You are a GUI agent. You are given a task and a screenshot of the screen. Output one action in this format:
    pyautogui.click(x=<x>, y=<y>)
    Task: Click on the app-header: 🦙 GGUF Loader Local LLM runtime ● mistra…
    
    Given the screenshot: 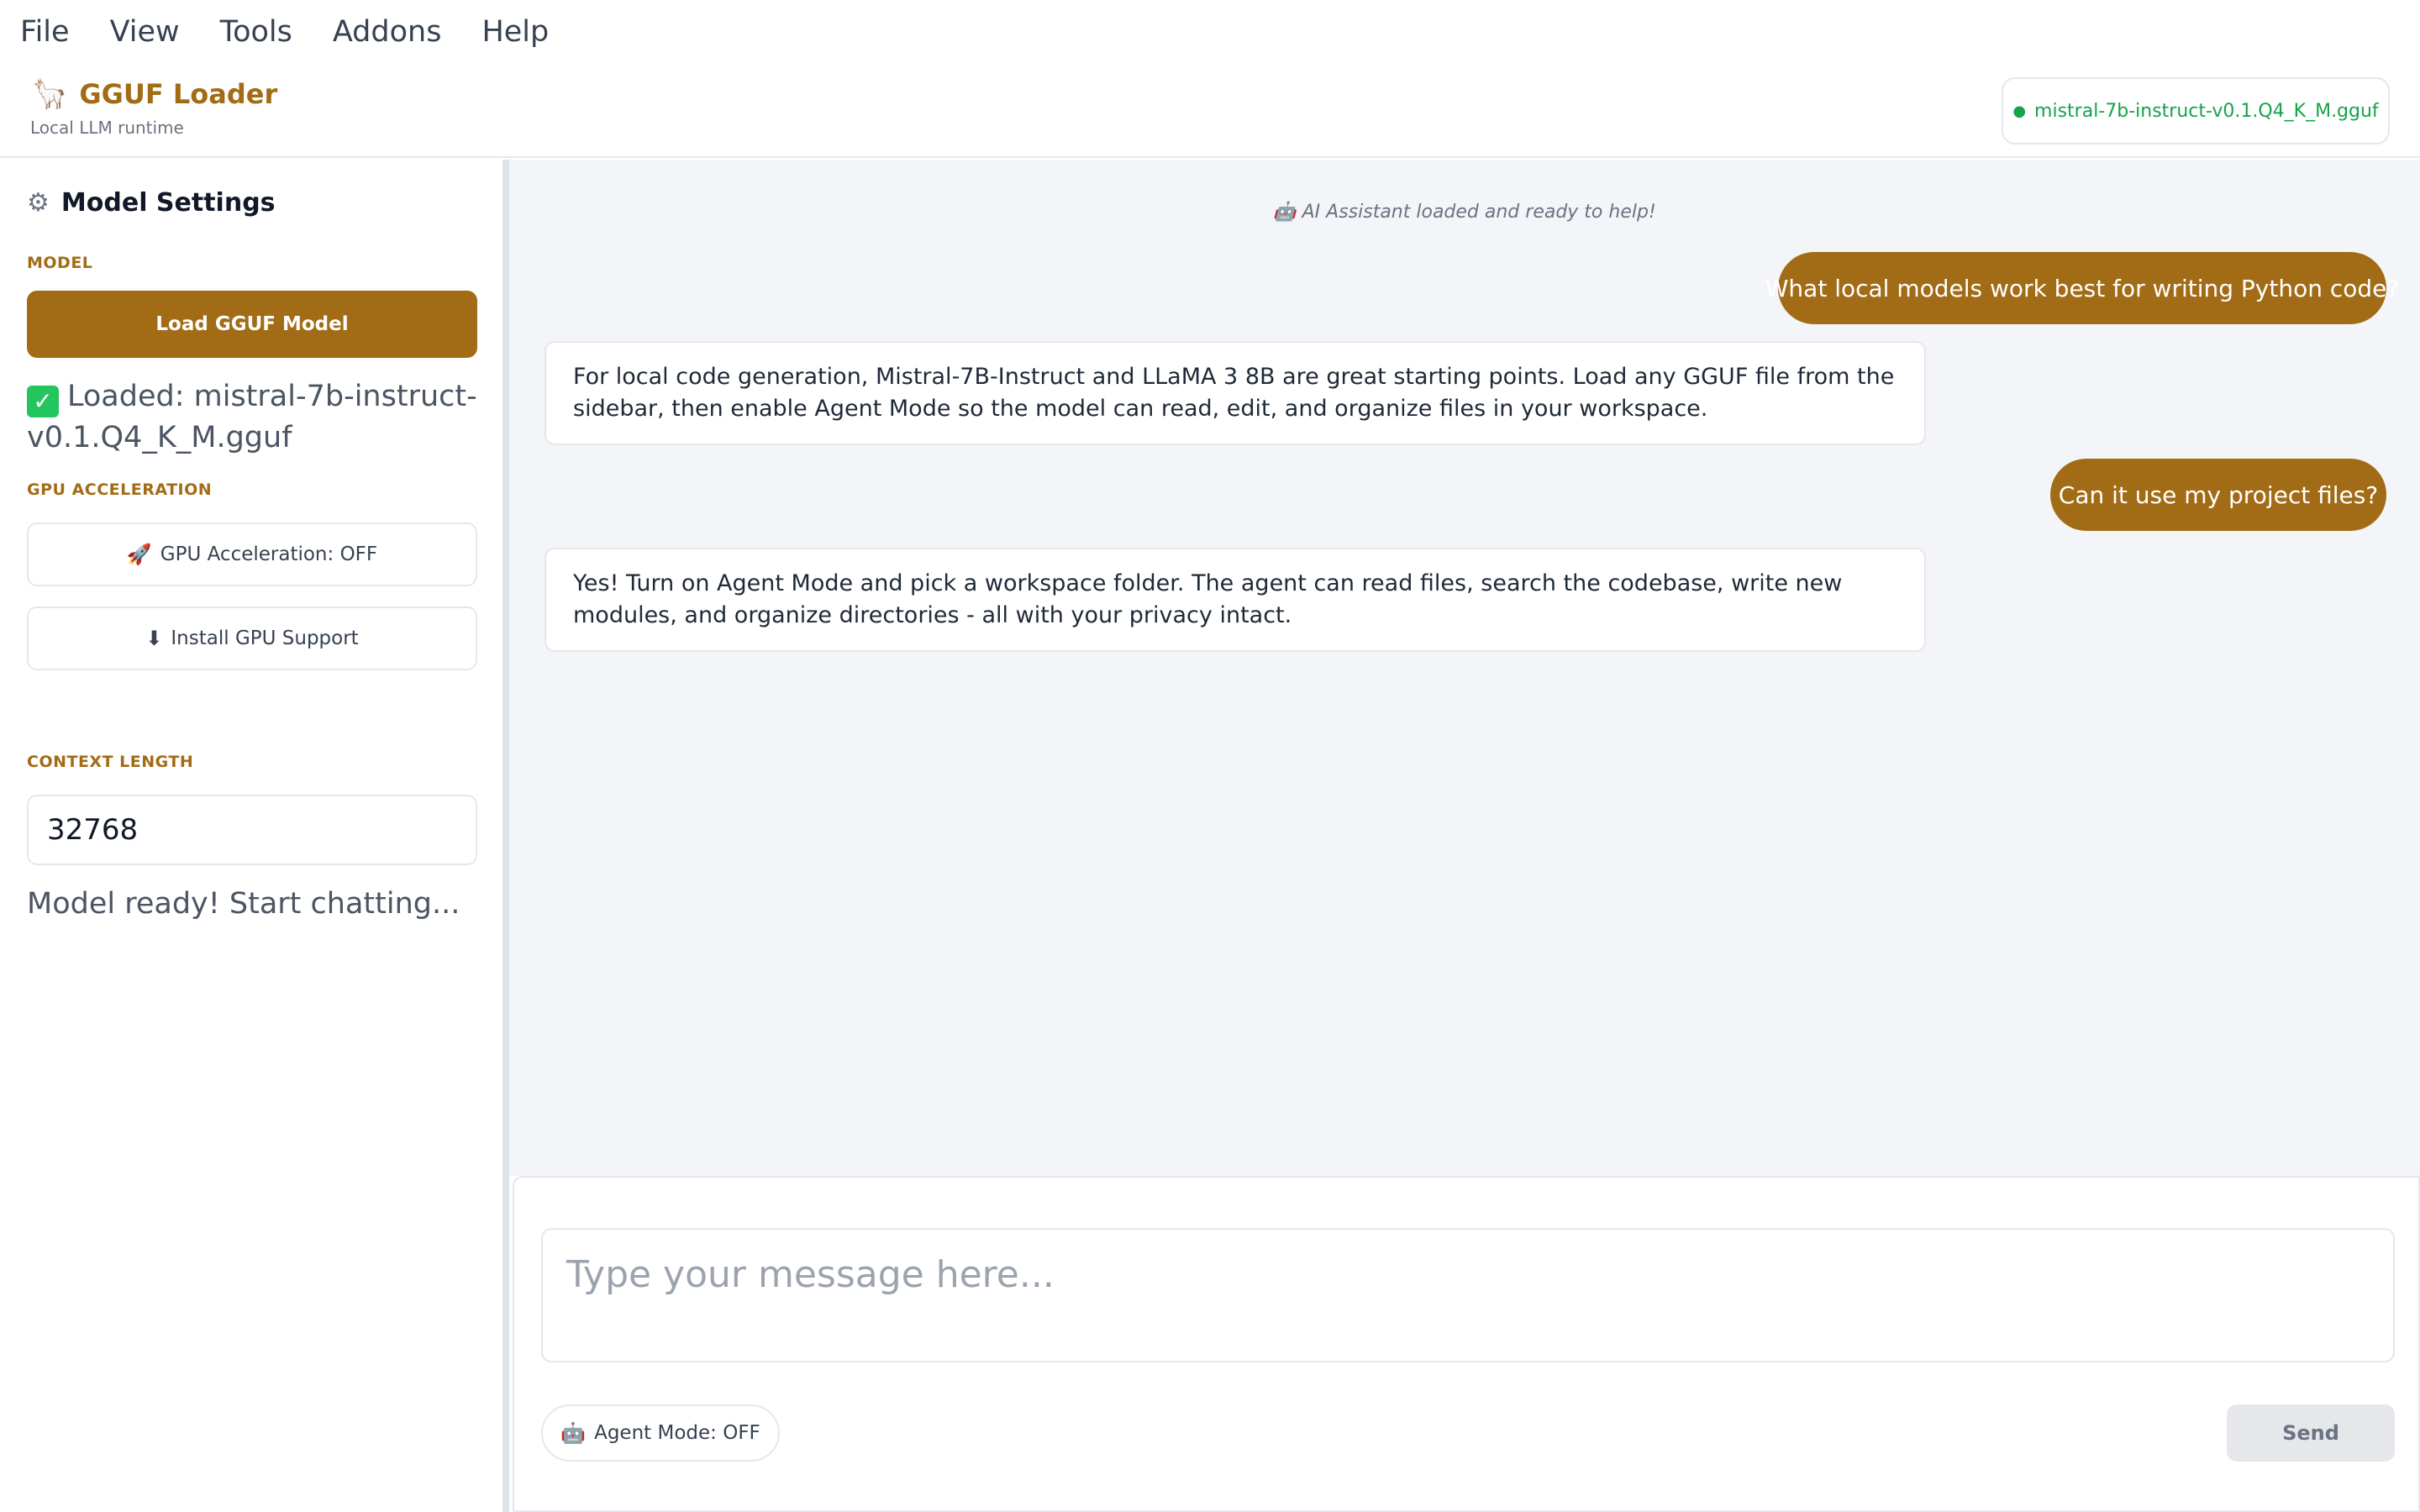 What is the action you would take?
    pyautogui.click(x=1210, y=111)
    